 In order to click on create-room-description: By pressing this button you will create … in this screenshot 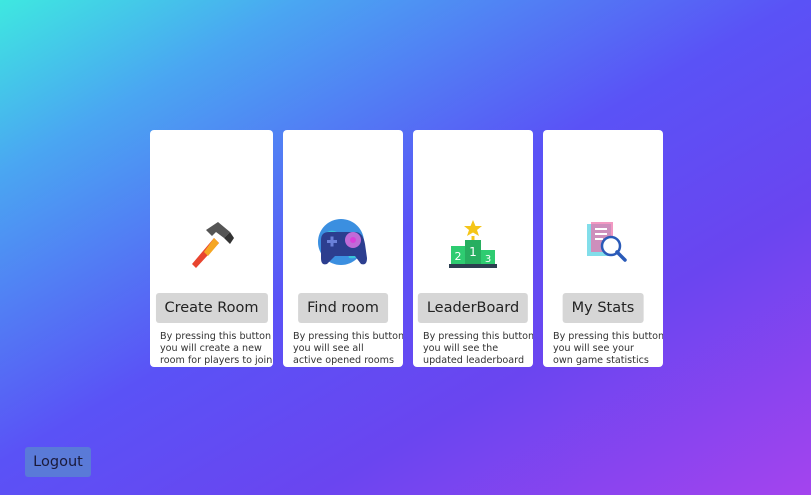, I will do `click(216, 348)`.